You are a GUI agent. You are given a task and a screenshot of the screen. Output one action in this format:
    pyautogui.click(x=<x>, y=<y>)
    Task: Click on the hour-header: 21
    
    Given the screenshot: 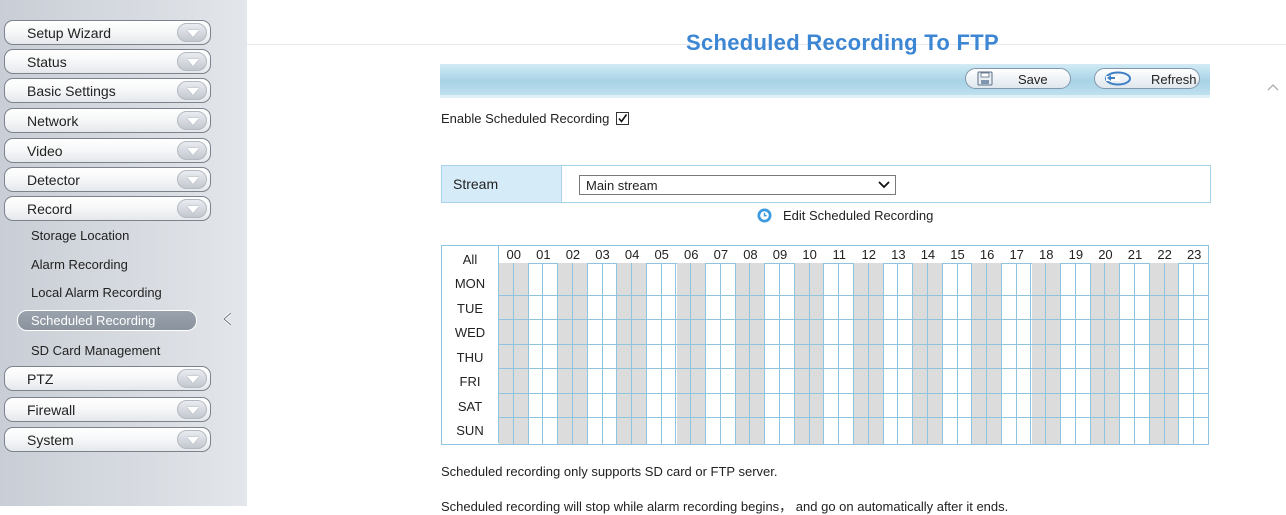 What is the action you would take?
    pyautogui.click(x=1135, y=254)
    